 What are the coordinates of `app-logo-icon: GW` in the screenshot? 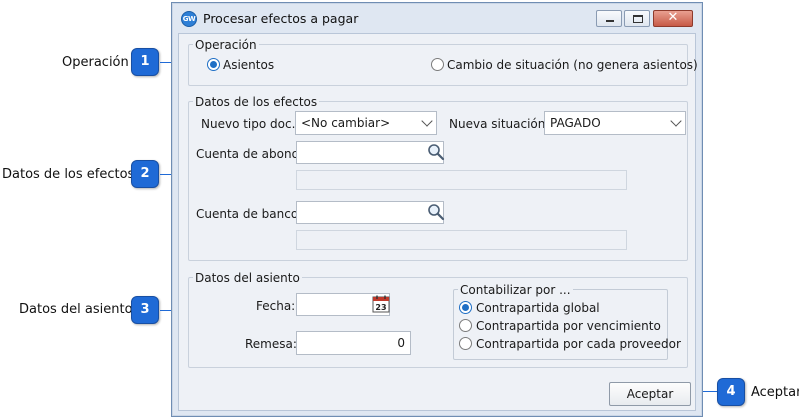 It's located at (189, 19).